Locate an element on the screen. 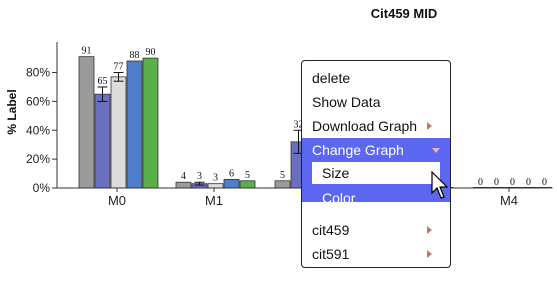 The width and height of the screenshot is (557, 284). chart-title: Cit459 MID is located at coordinates (404, 13).